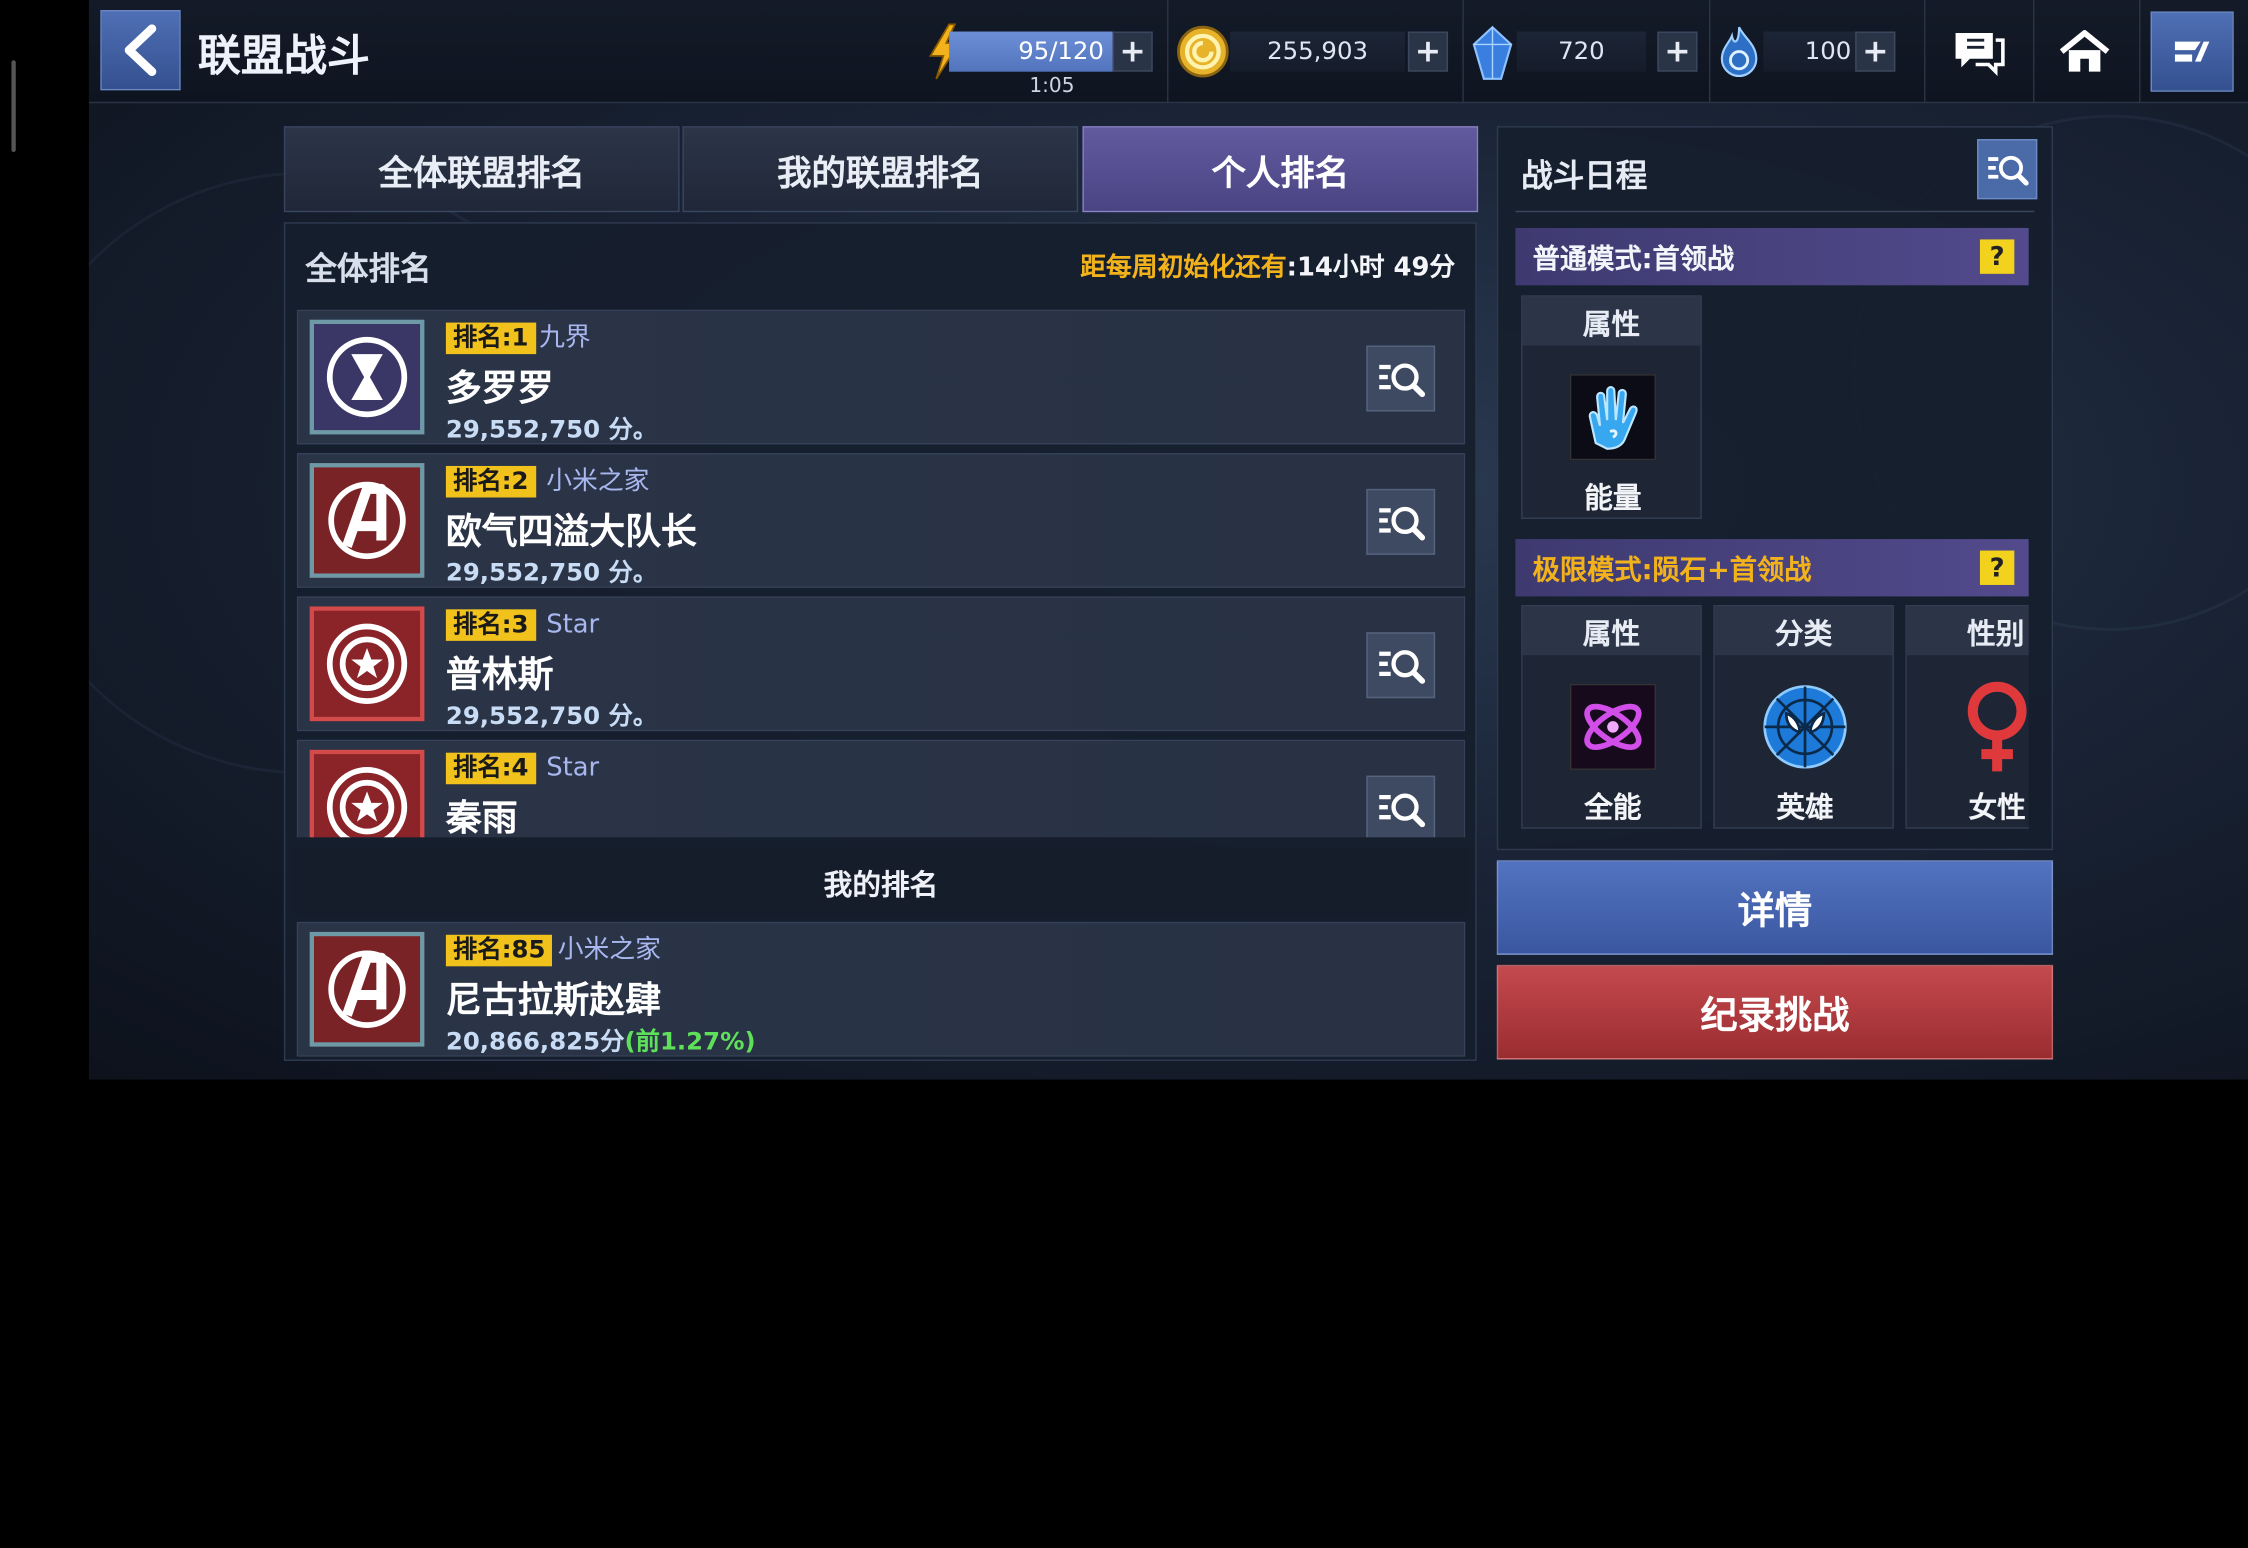 The width and height of the screenshot is (2248, 1548). What do you see at coordinates (881, 520) in the screenshot?
I see `ranking-row: 排名:2 小米之家 欧气四溢大队长 29,552,750 分。` at bounding box center [881, 520].